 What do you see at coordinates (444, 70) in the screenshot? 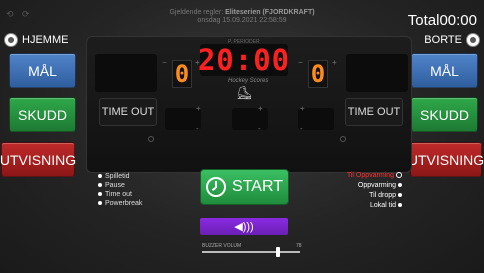
I see `away-goal-button: MÅL` at bounding box center [444, 70].